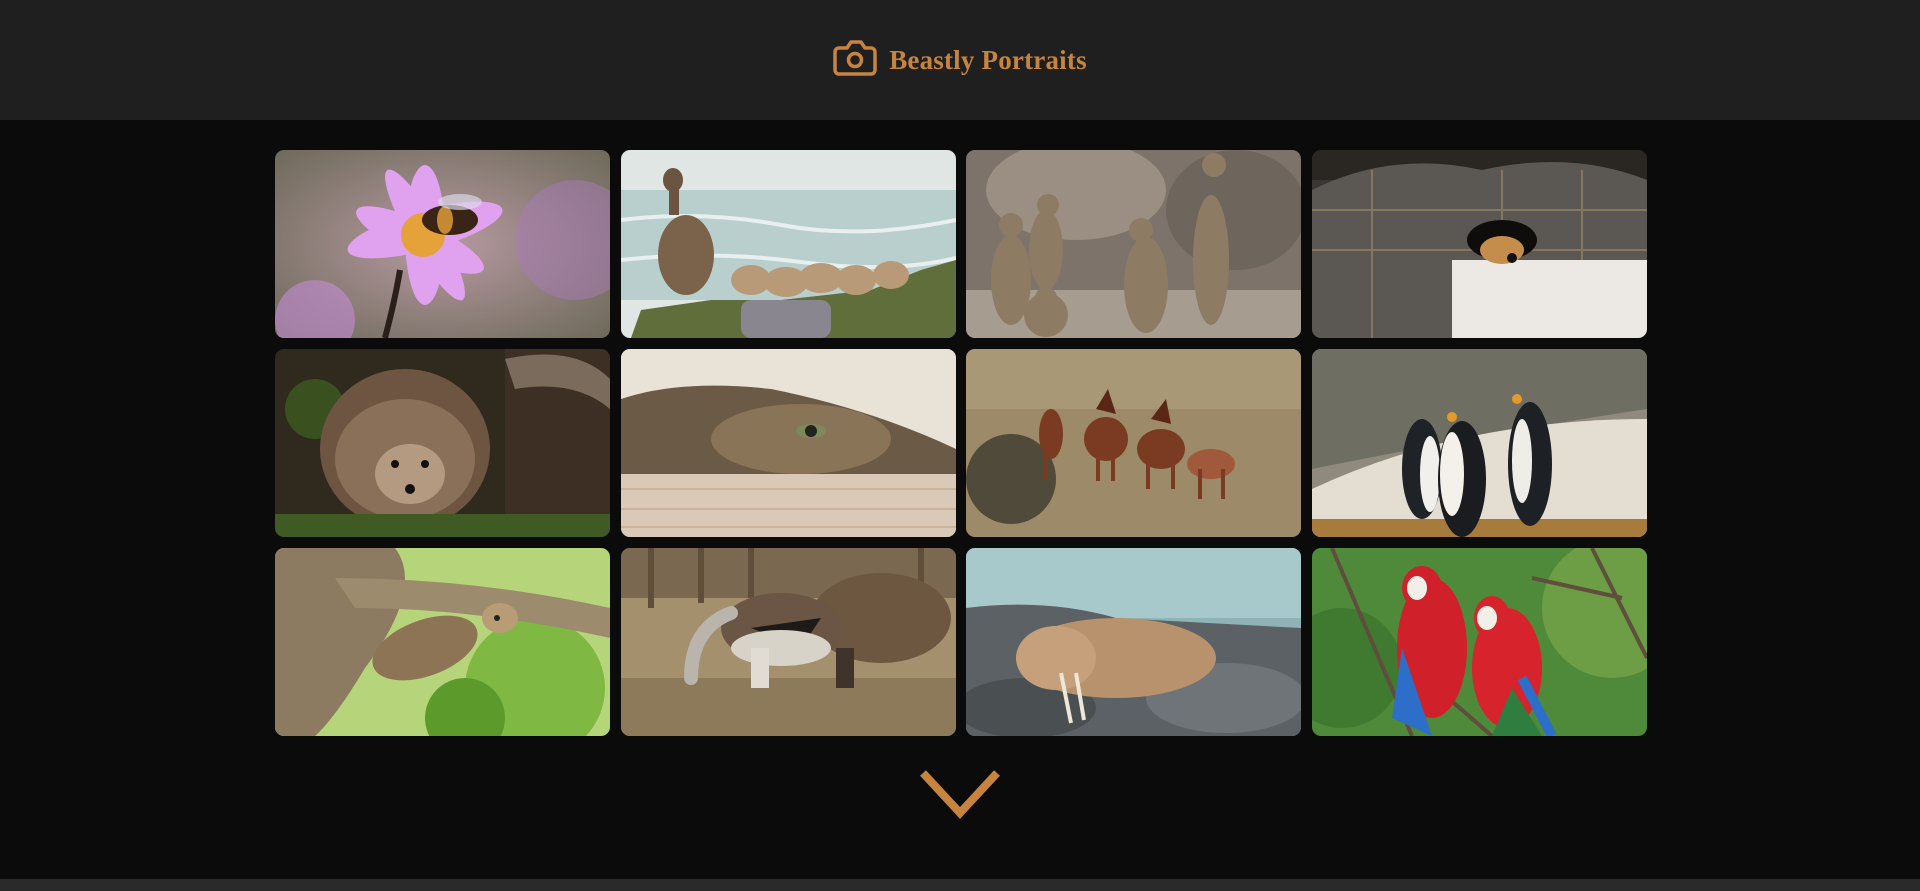  I want to click on photo-walrus-on-rocks, so click(1134, 642).